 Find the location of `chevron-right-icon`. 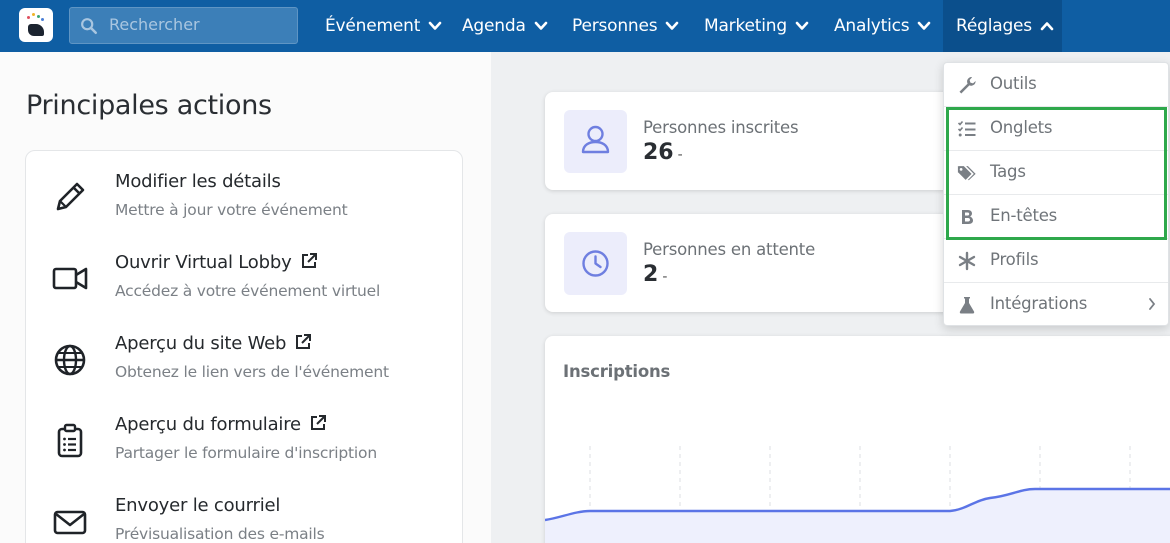

chevron-right-icon is located at coordinates (1152, 304).